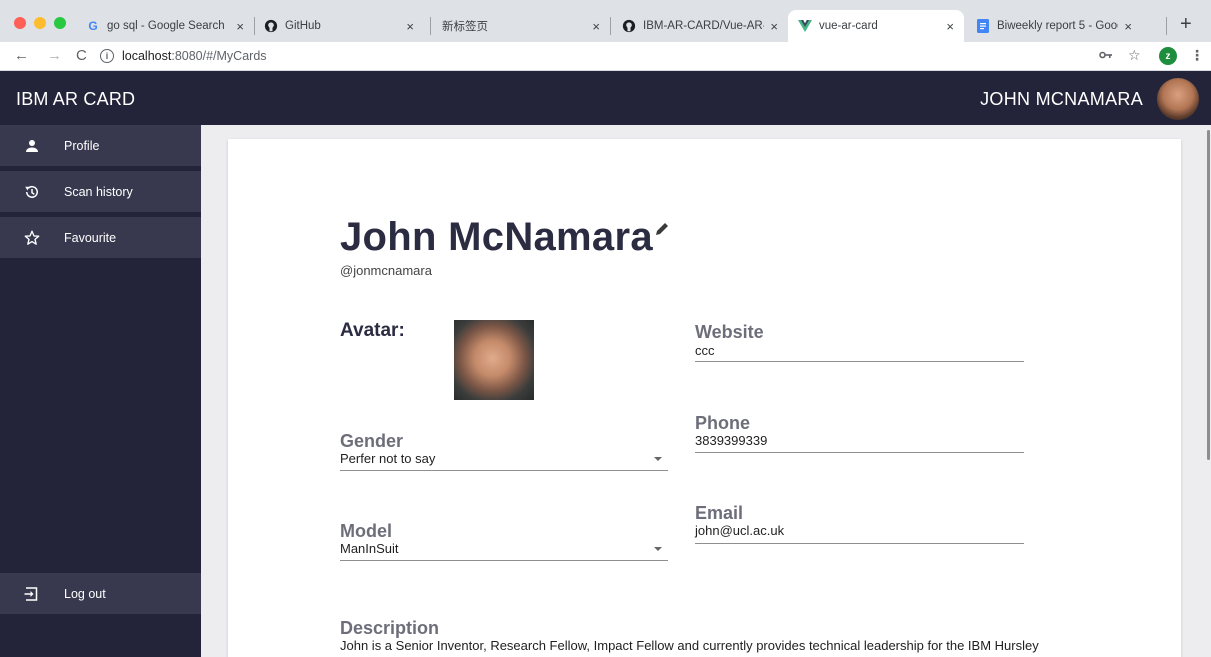 The width and height of the screenshot is (1211, 657). What do you see at coordinates (32, 192) in the screenshot?
I see `history-icon` at bounding box center [32, 192].